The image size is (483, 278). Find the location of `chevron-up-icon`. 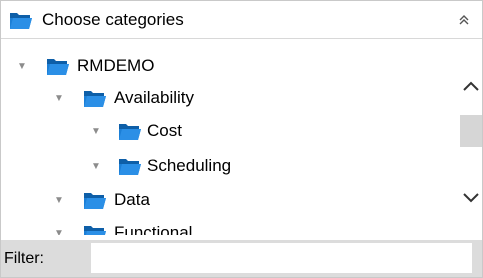

chevron-up-icon is located at coordinates (471, 87).